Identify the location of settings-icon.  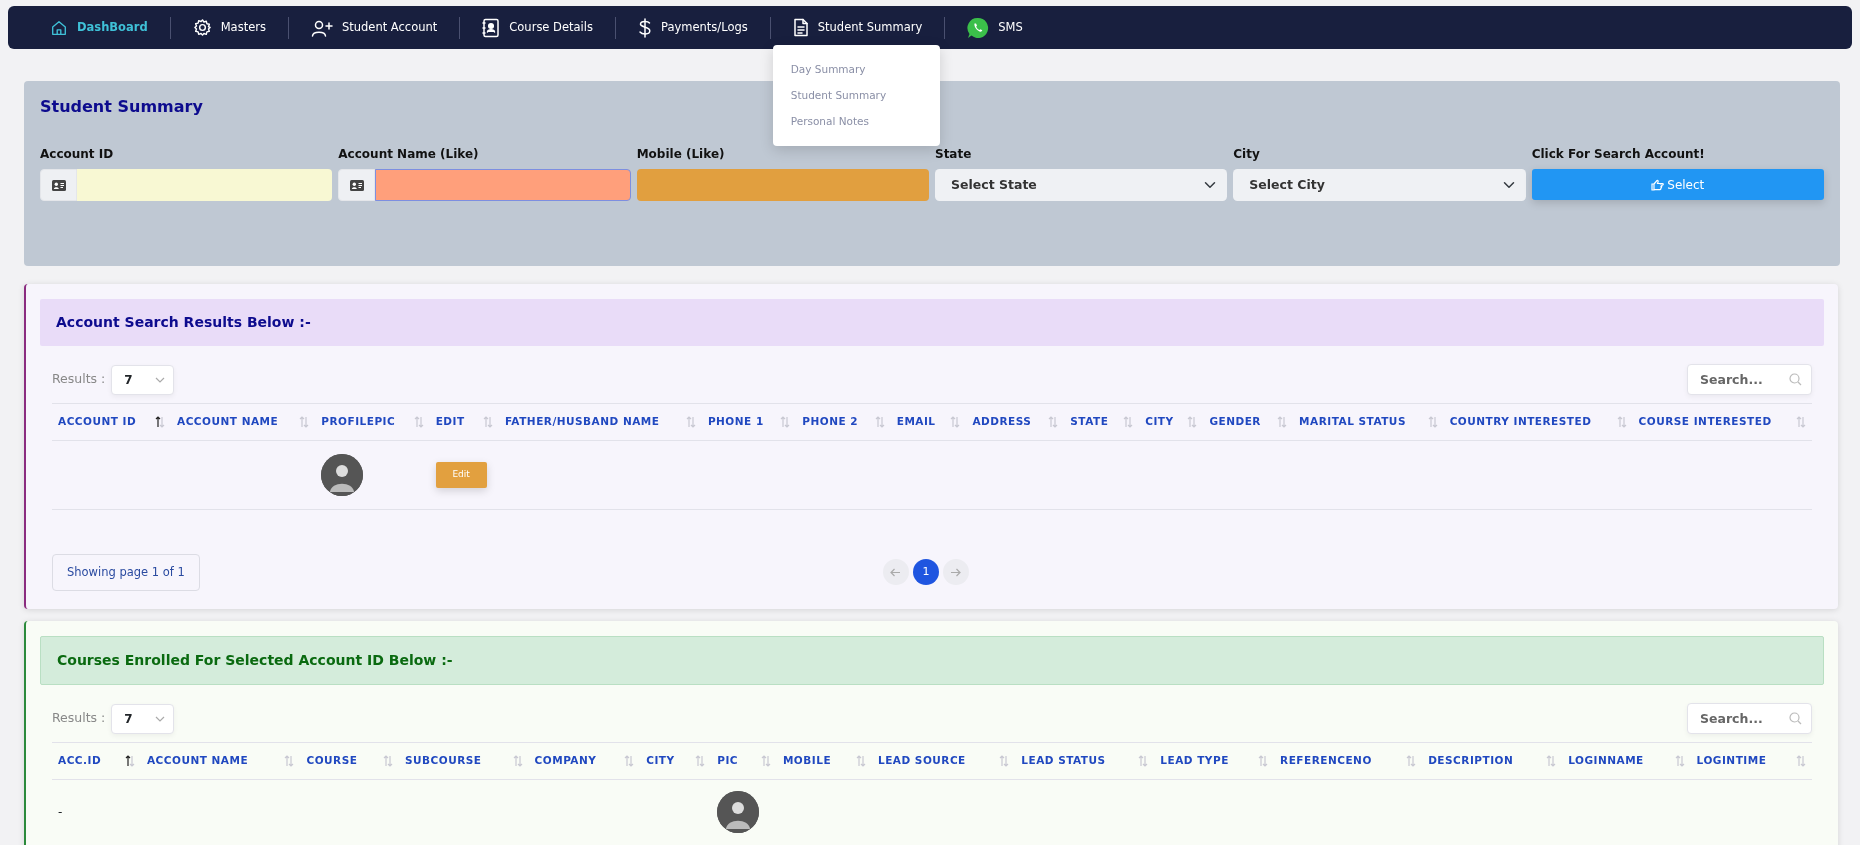
(202, 27).